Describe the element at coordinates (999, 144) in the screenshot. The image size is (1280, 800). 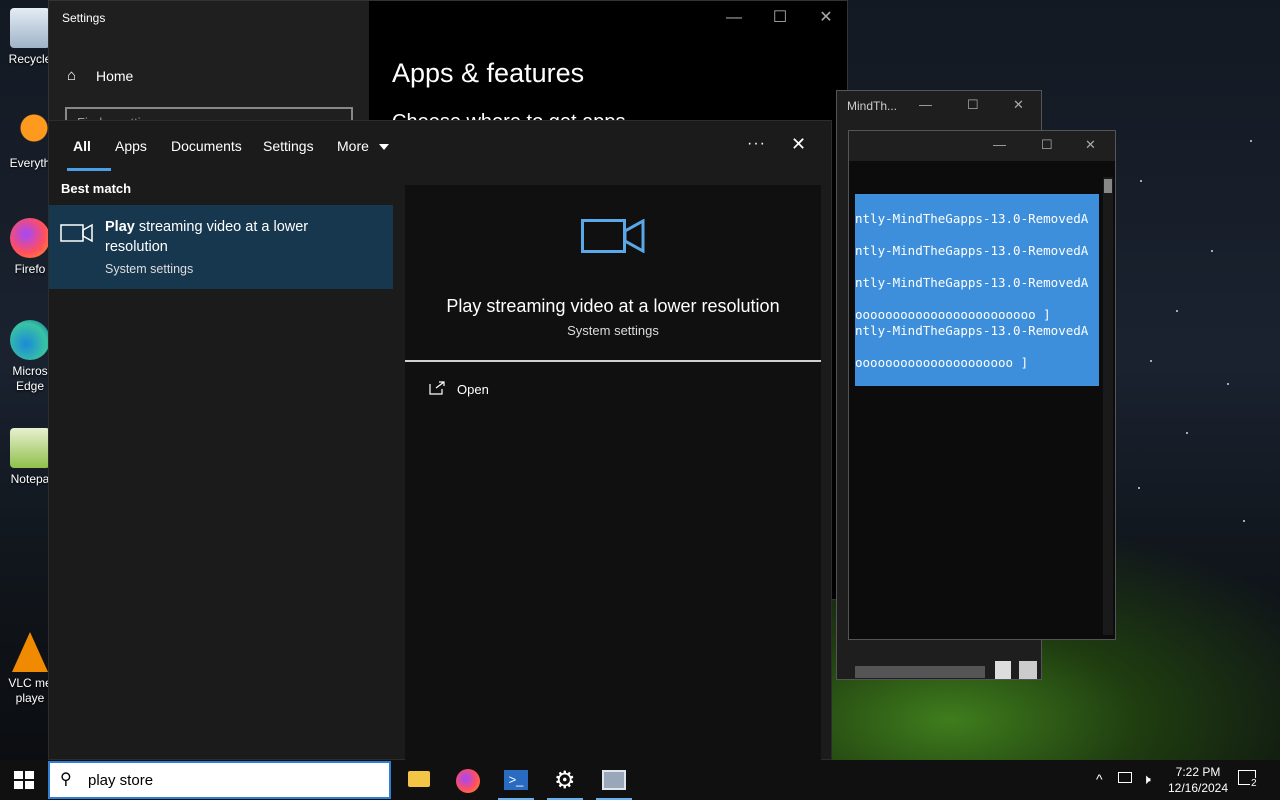
I see `terminal-minimize: —` at that location.